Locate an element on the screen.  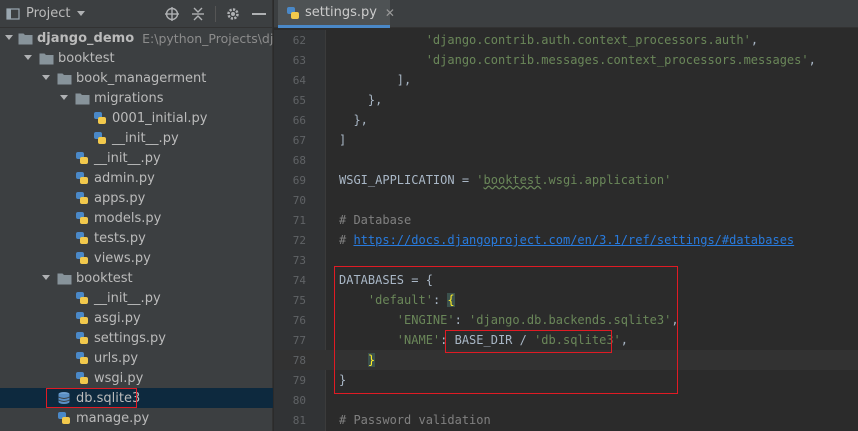
locate-icon is located at coordinates (172, 14).